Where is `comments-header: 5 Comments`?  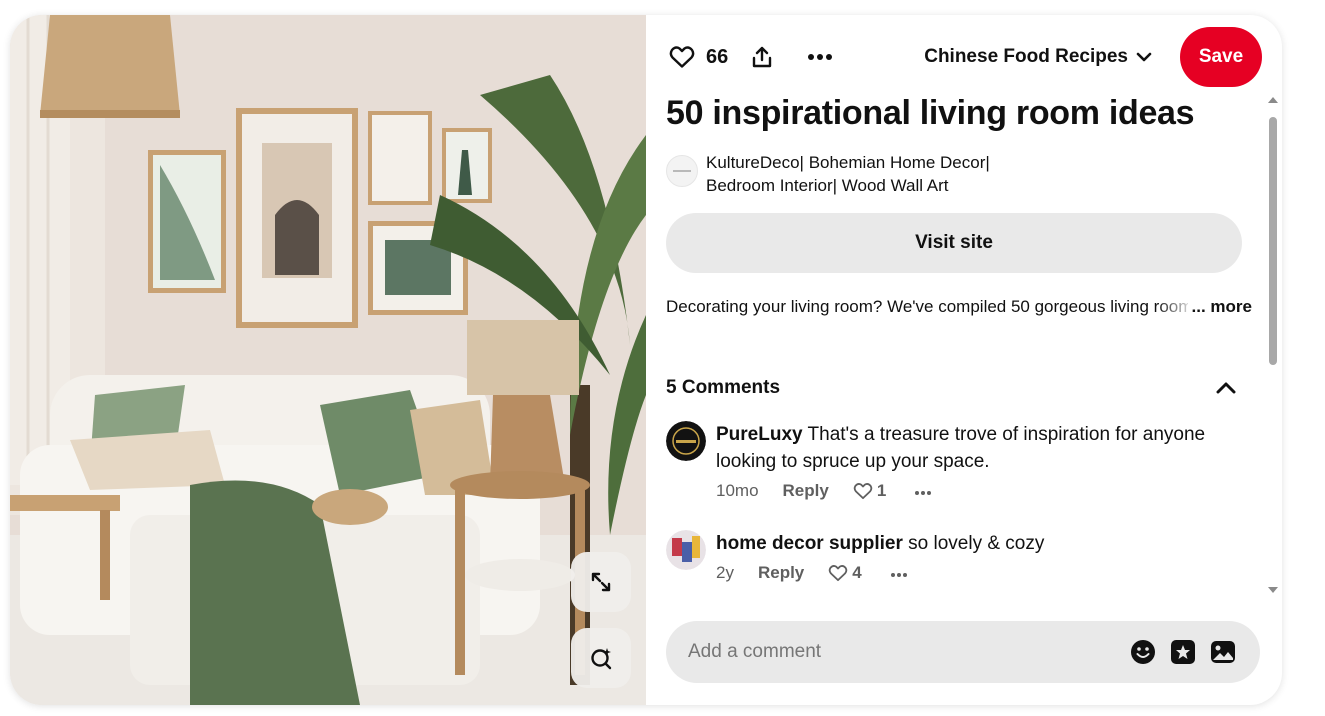 comments-header: 5 Comments is located at coordinates (951, 388).